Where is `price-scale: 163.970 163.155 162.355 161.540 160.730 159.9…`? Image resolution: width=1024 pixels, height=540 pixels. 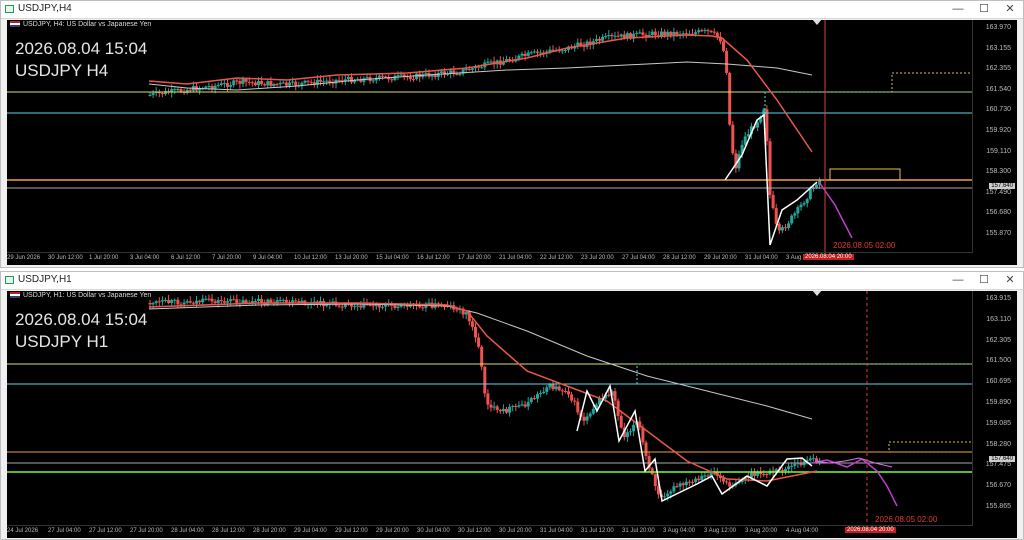
price-scale: 163.970 163.155 162.355 161.540 160.730 159.9… is located at coordinates (994, 142).